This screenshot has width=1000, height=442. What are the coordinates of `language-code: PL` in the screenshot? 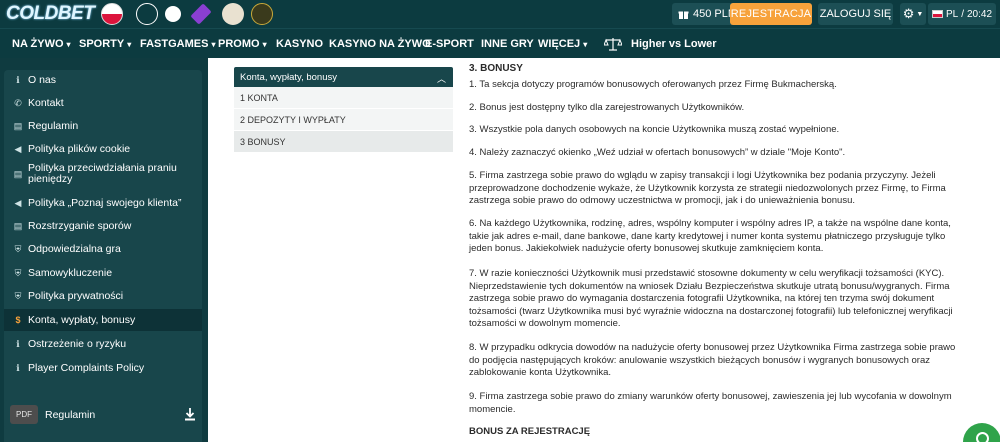 It's located at (952, 14).